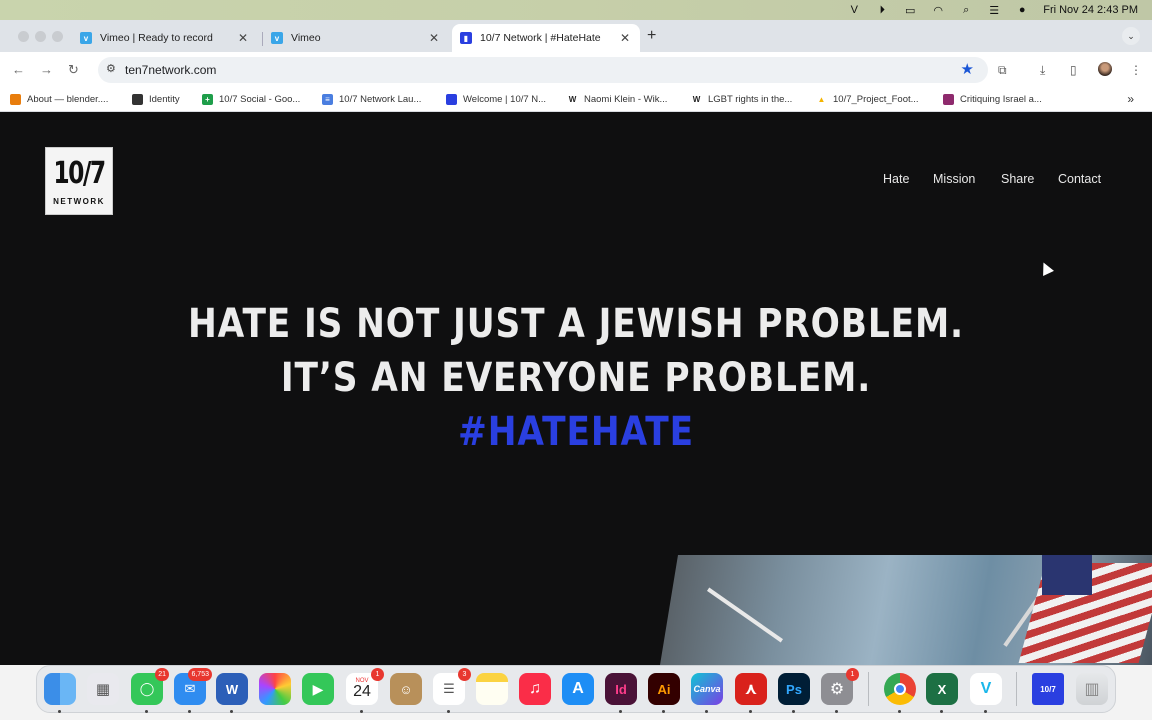 This screenshot has width=1152, height=720. I want to click on hero-line-2: IT’S AN EVERYONE PROBLEM., so click(576, 378).